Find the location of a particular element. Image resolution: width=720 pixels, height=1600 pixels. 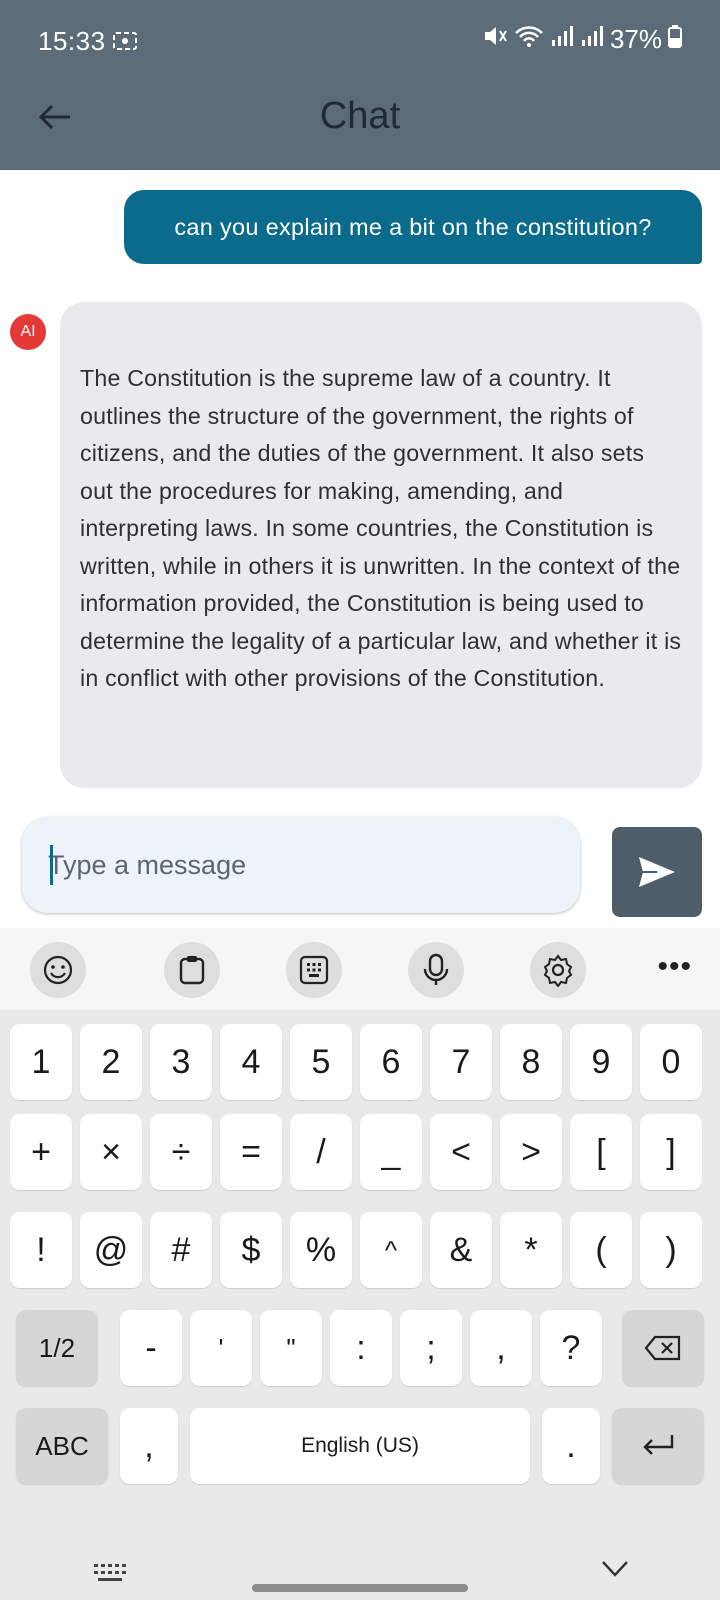

message-input is located at coordinates (303, 865).